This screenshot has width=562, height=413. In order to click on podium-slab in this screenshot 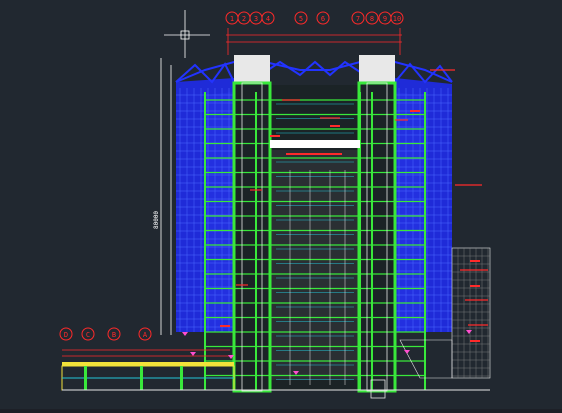, I will do `click(148, 364)`.